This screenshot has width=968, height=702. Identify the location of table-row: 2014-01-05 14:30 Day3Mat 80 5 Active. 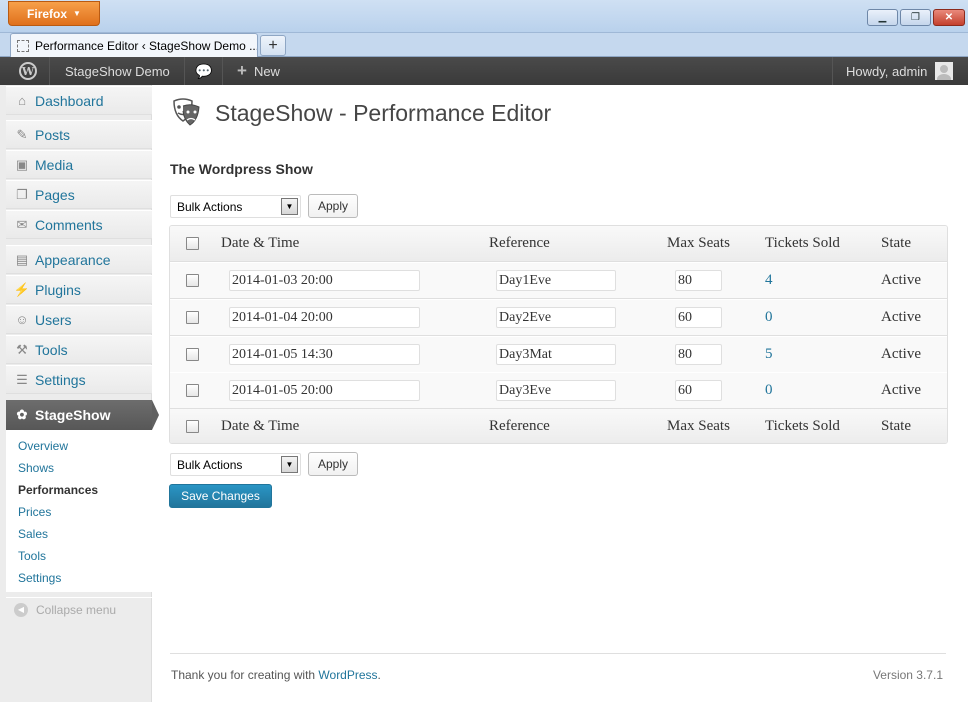
(558, 354).